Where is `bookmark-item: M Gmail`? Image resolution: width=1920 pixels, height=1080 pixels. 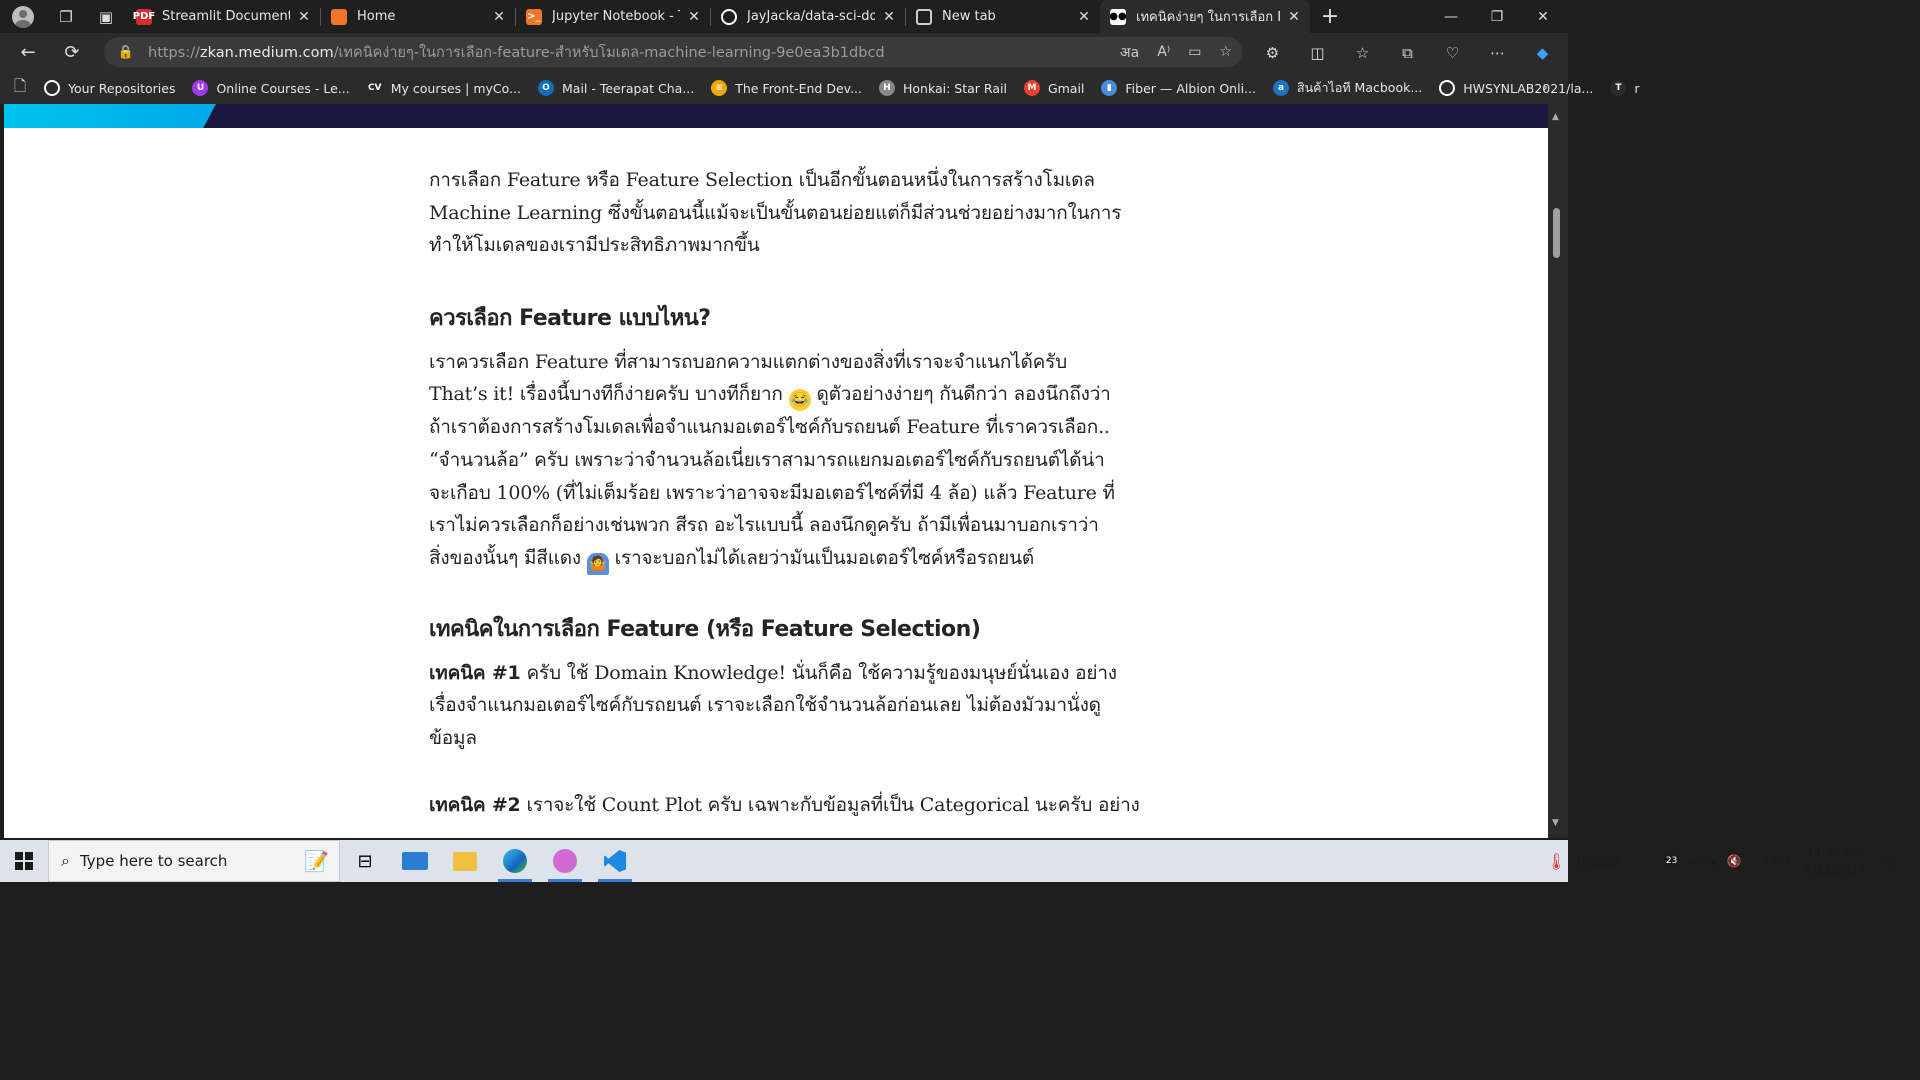
bookmark-item: M Gmail is located at coordinates (1053, 88).